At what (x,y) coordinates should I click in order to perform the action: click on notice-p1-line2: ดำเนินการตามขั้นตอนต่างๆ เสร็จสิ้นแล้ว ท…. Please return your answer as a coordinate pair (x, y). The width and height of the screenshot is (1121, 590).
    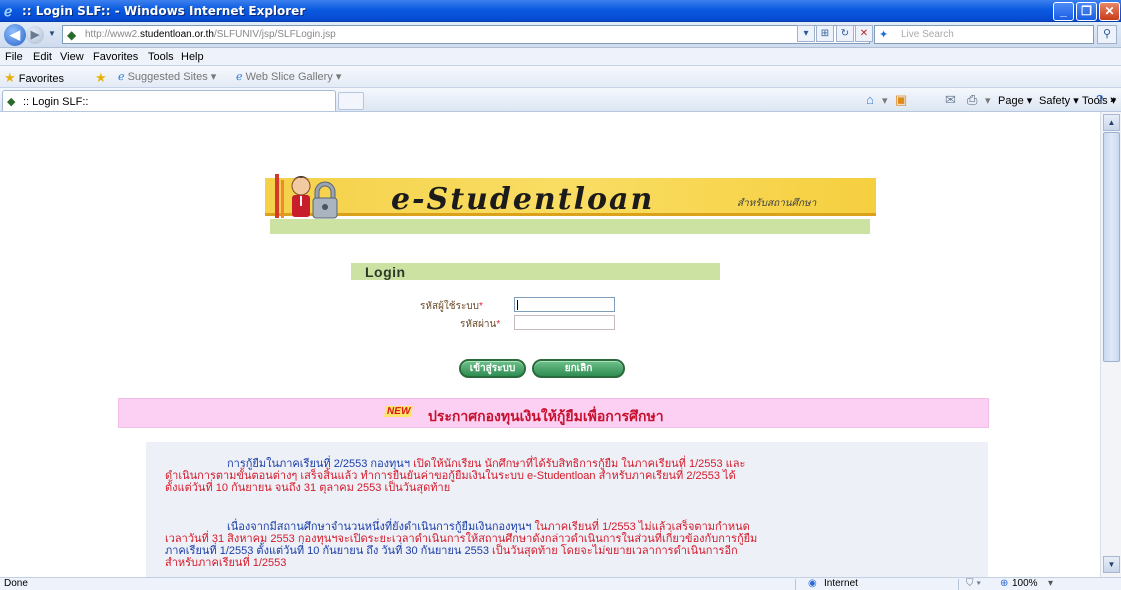
    Looking at the image, I should click on (450, 476).